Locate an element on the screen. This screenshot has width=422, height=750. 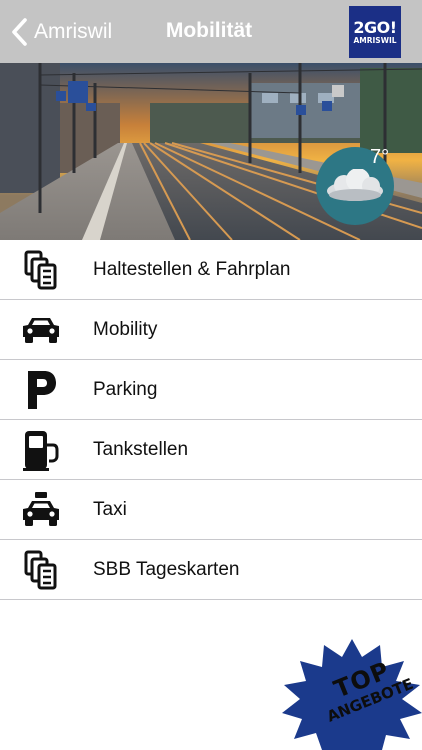
brand-logo: 2GO! AMRISWIL is located at coordinates (375, 32).